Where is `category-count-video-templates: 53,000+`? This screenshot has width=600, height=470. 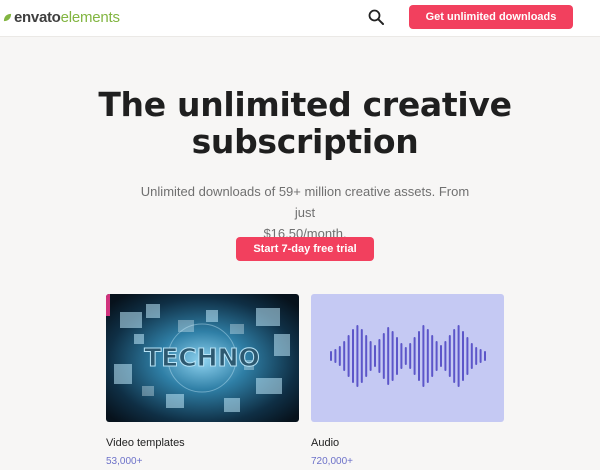 category-count-video-templates: 53,000+ is located at coordinates (124, 461).